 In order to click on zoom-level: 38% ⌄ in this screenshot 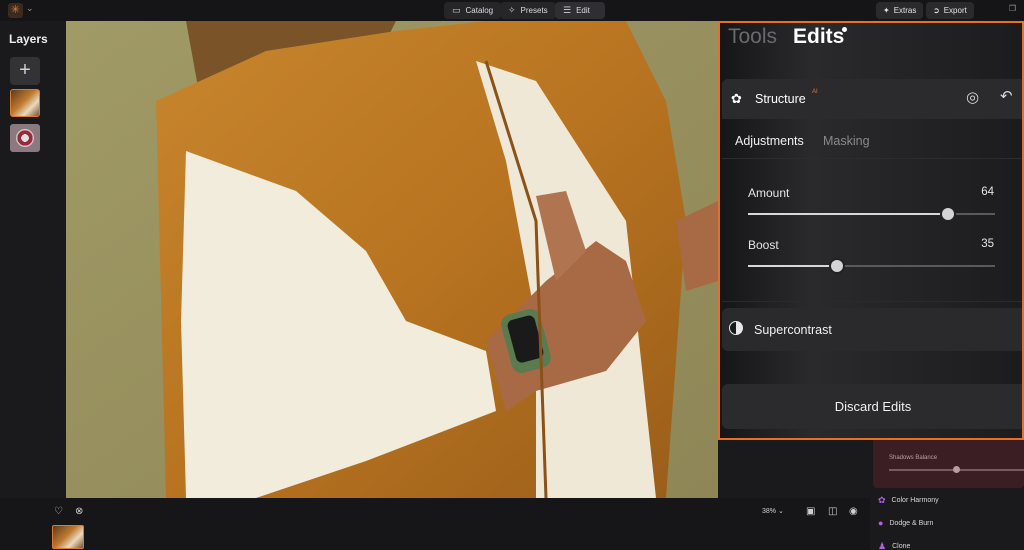, I will do `click(773, 511)`.